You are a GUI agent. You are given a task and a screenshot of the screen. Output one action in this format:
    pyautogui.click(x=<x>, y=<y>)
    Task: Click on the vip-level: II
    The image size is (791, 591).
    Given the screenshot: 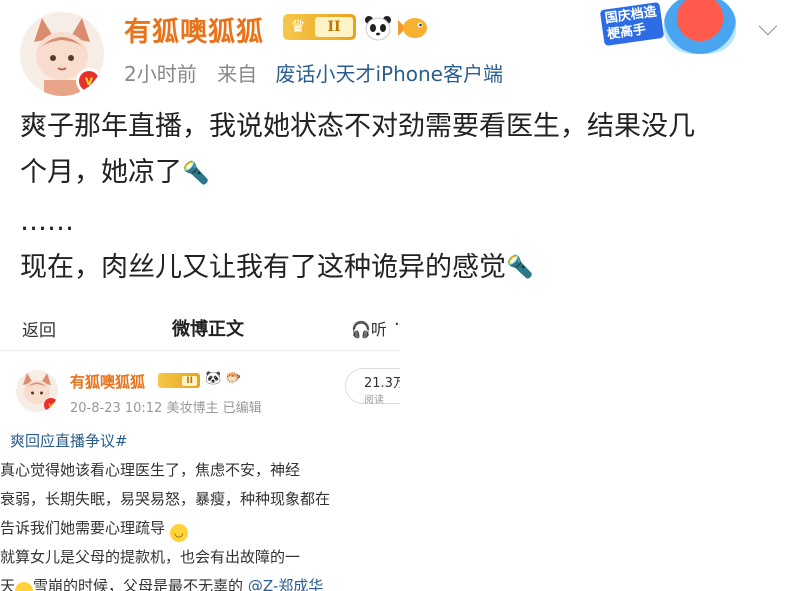 What is the action you would take?
    pyautogui.click(x=334, y=27)
    